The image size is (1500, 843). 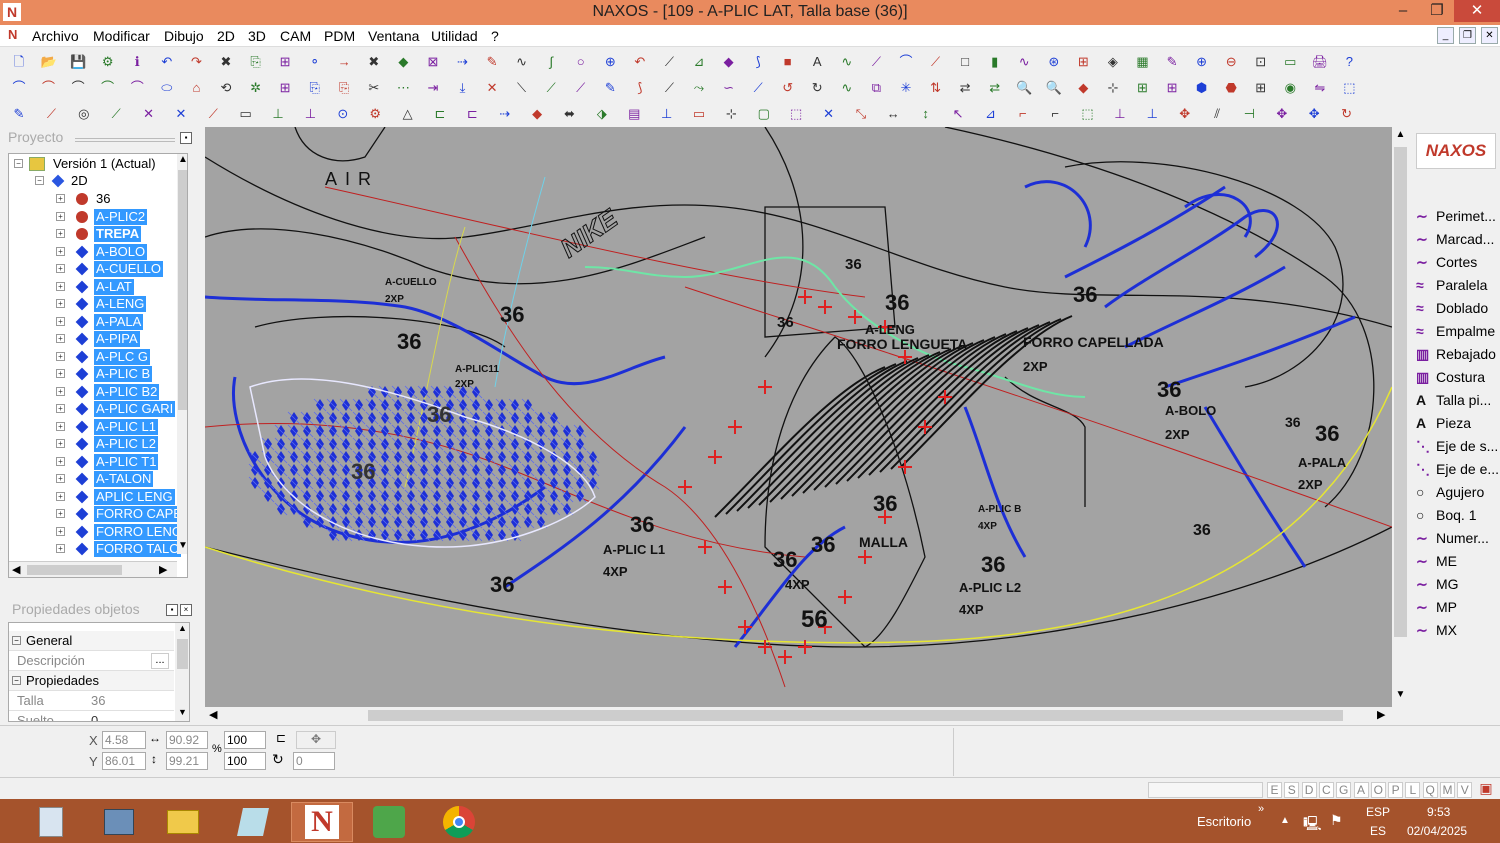 I want to click on tree-layer-item: + A-CUELLO, so click(x=98, y=269).